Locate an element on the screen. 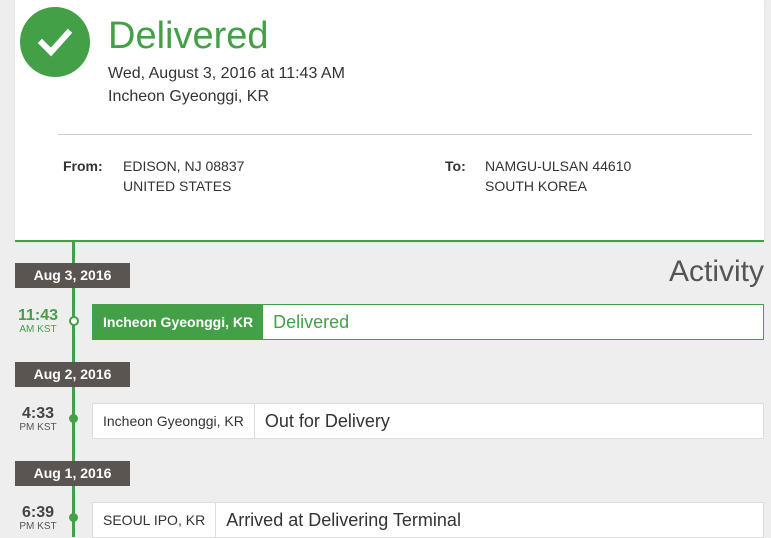 The height and width of the screenshot is (538, 771). event-status: Delivered is located at coordinates (311, 321).